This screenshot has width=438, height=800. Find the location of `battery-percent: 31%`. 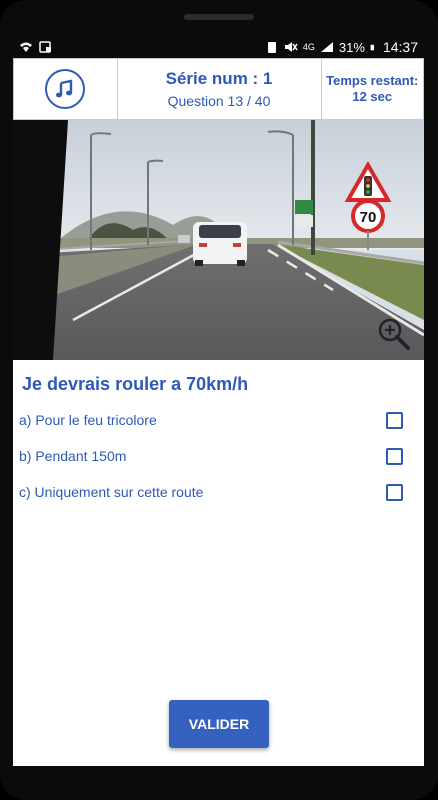

battery-percent: 31% is located at coordinates (351, 47).